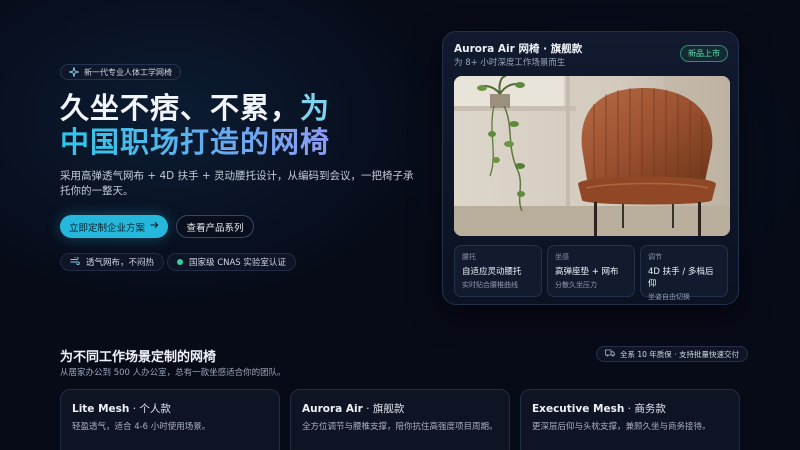 The height and width of the screenshot is (450, 800). What do you see at coordinates (400, 427) in the screenshot?
I see `plan-description: 全方位调节与腰椎支撑，陪你抗住高强度项目周期。` at bounding box center [400, 427].